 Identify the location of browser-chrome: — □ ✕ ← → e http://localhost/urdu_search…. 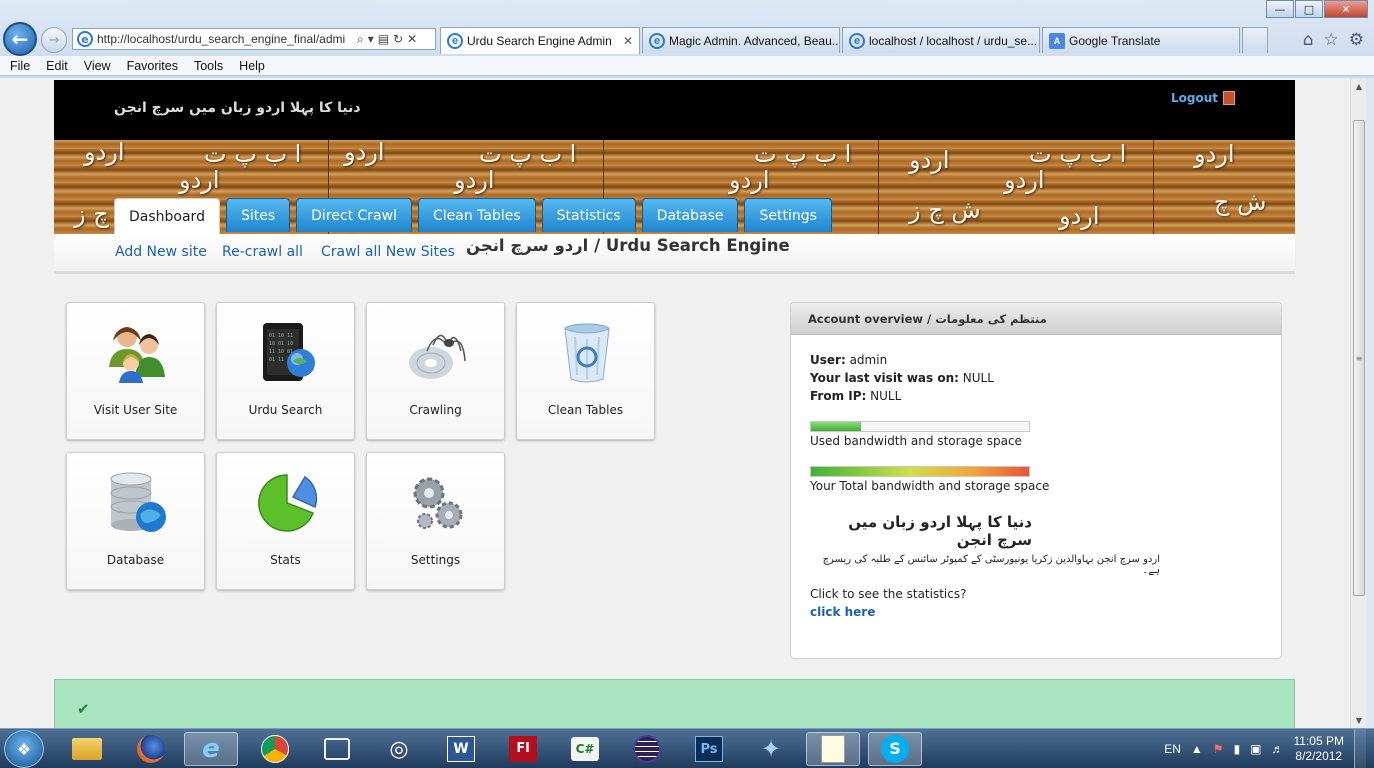
(687, 39).